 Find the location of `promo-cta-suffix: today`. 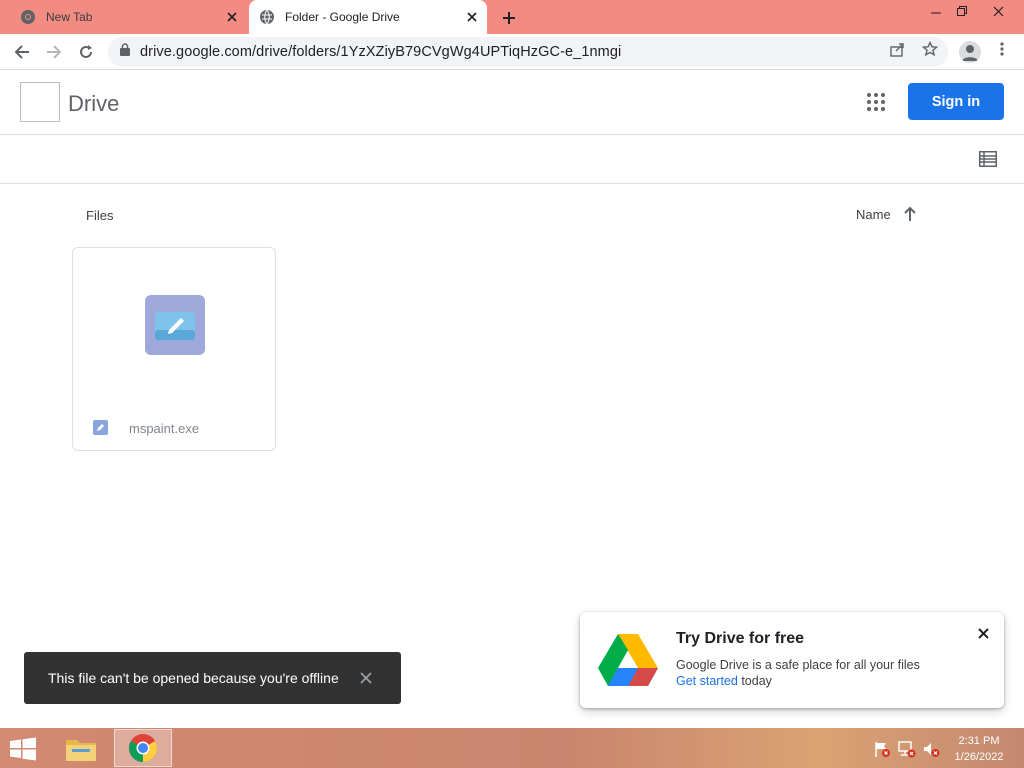

promo-cta-suffix: today is located at coordinates (754, 681).